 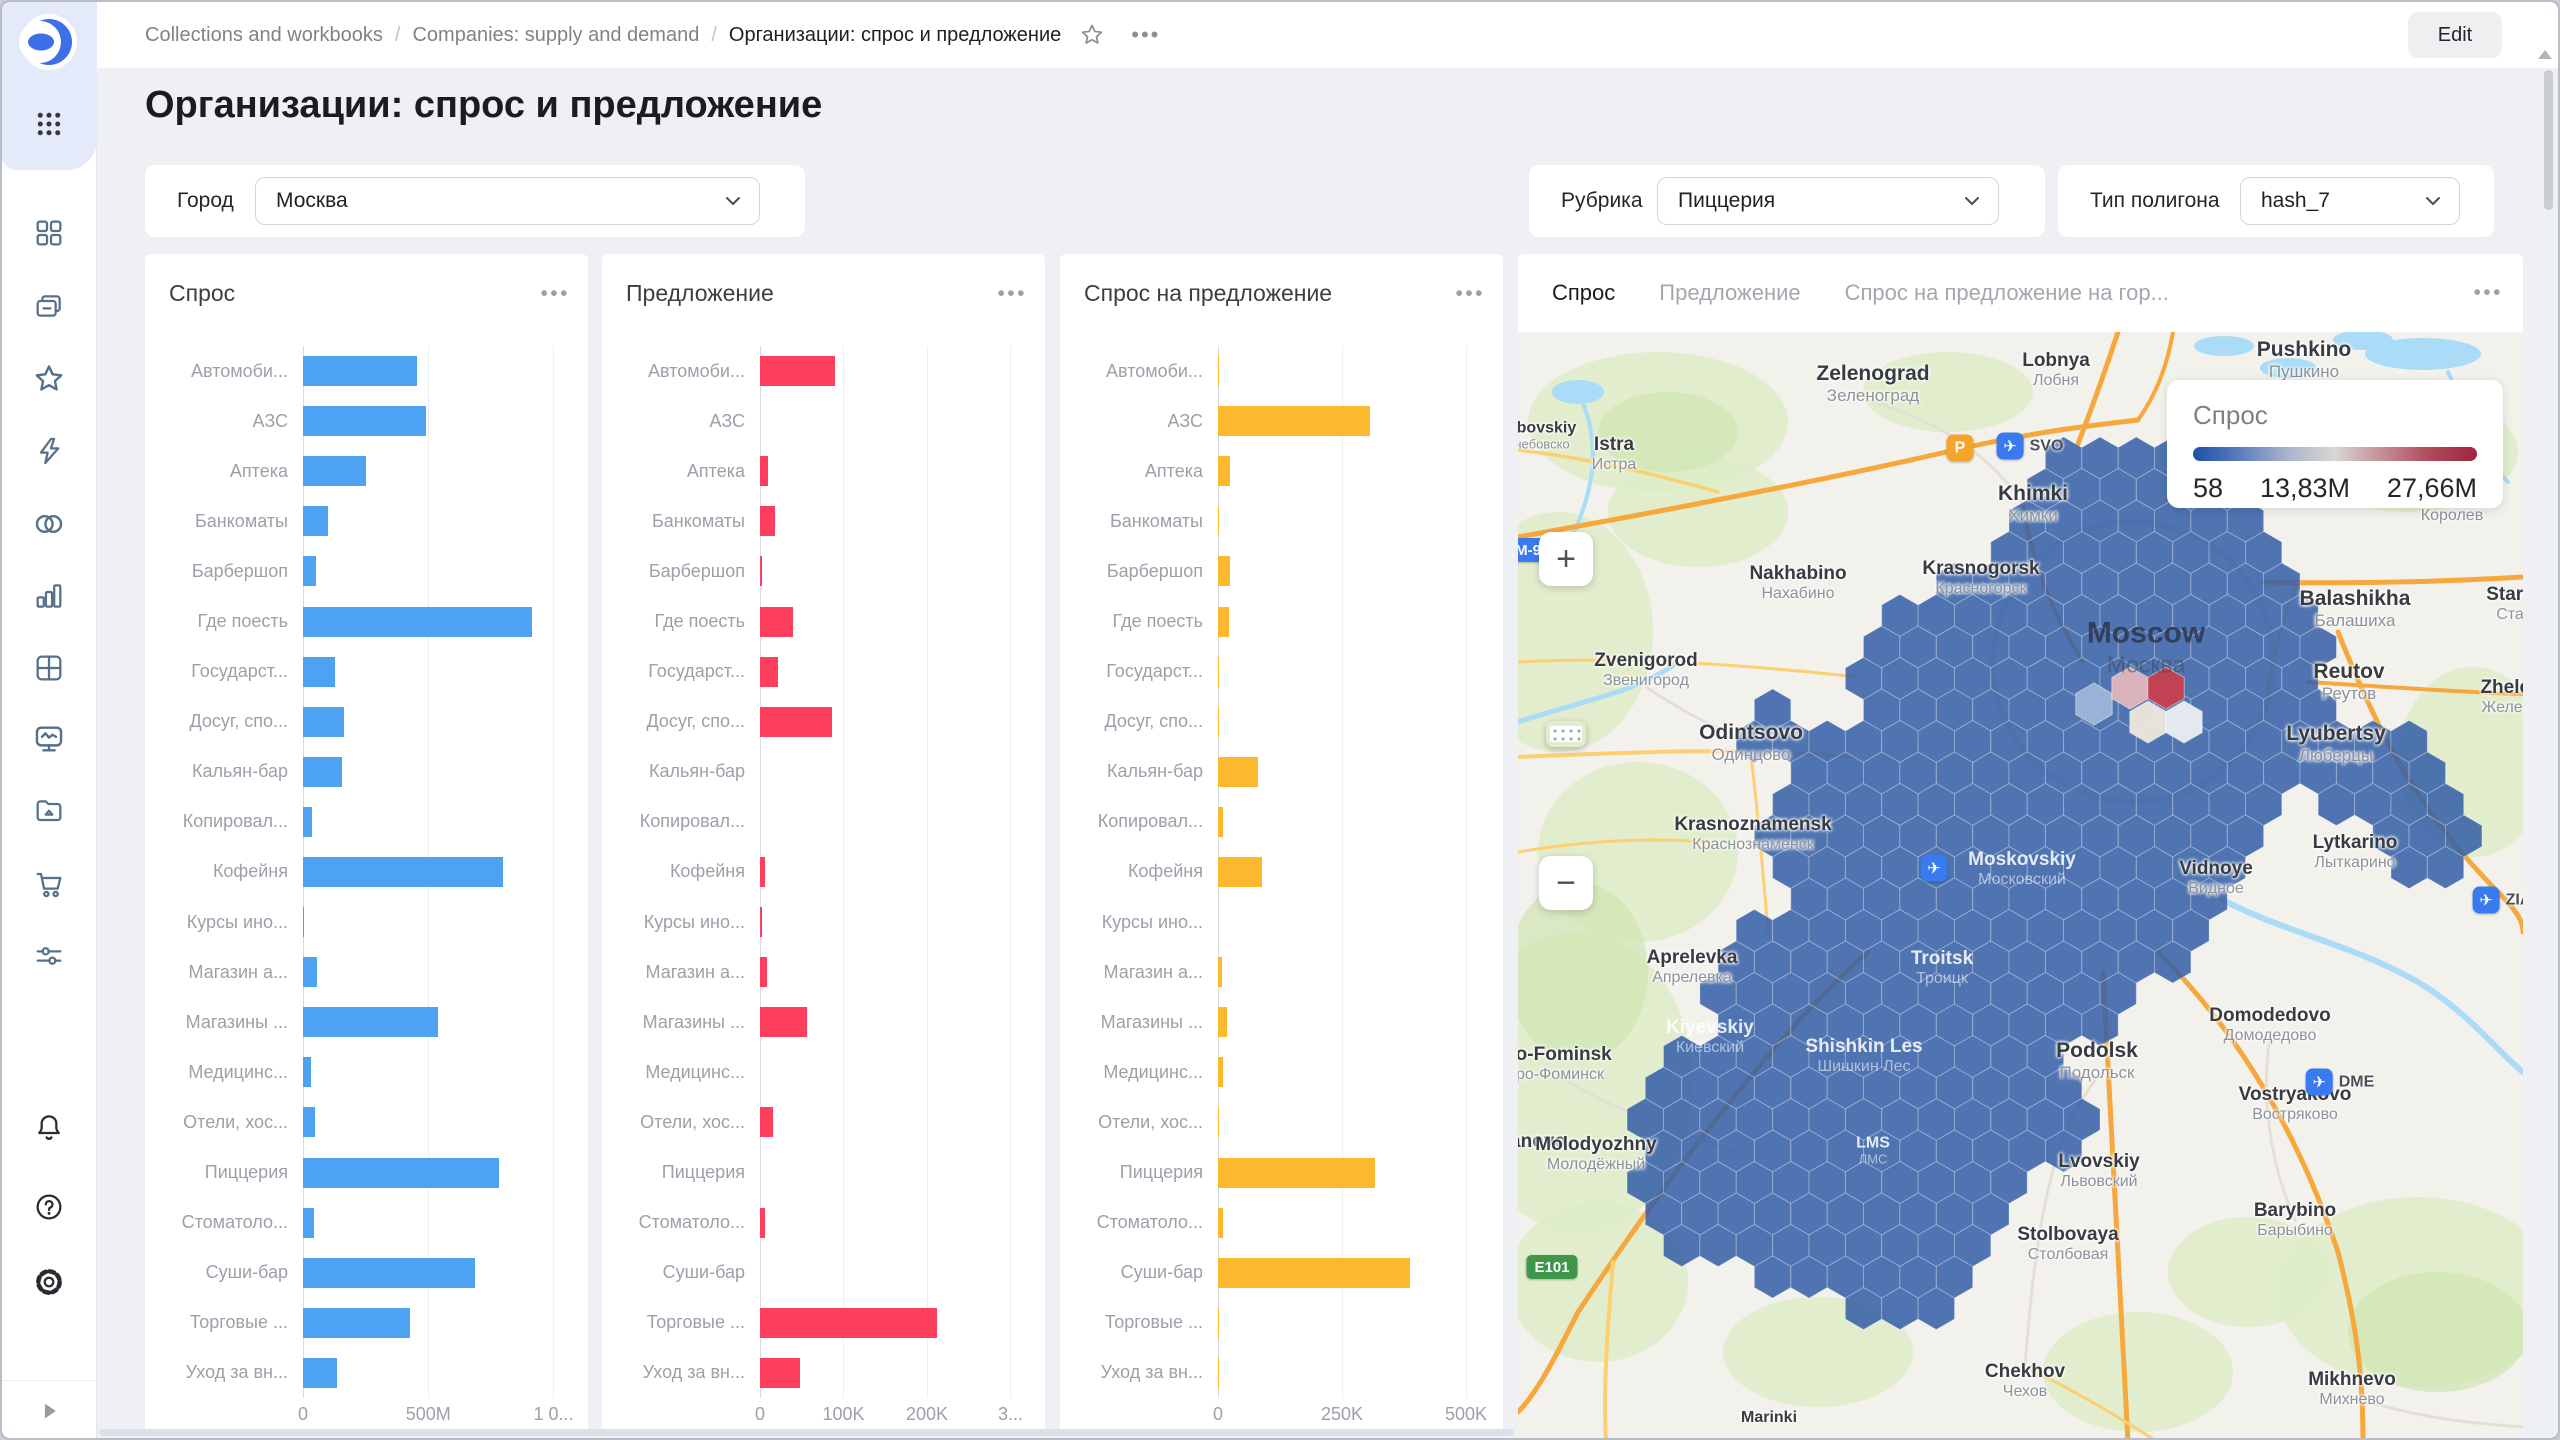 I want to click on collections-icon, so click(x=49, y=307).